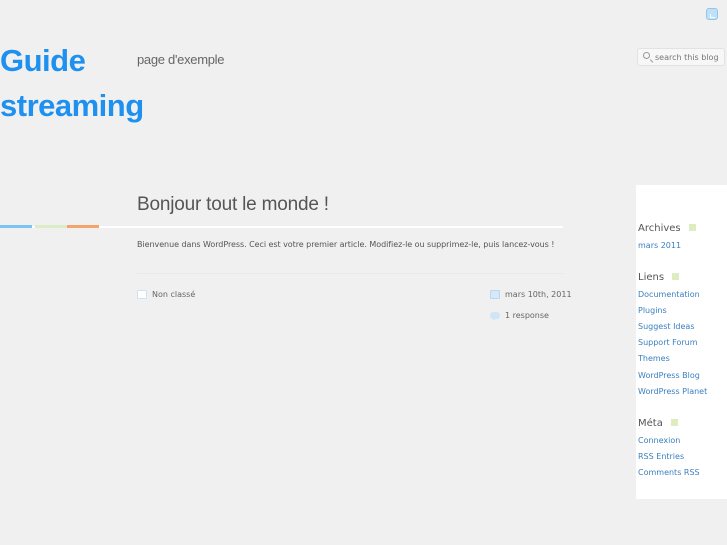  What do you see at coordinates (672, 392) in the screenshot?
I see `link-wordpress-planet: WordPress Planet` at bounding box center [672, 392].